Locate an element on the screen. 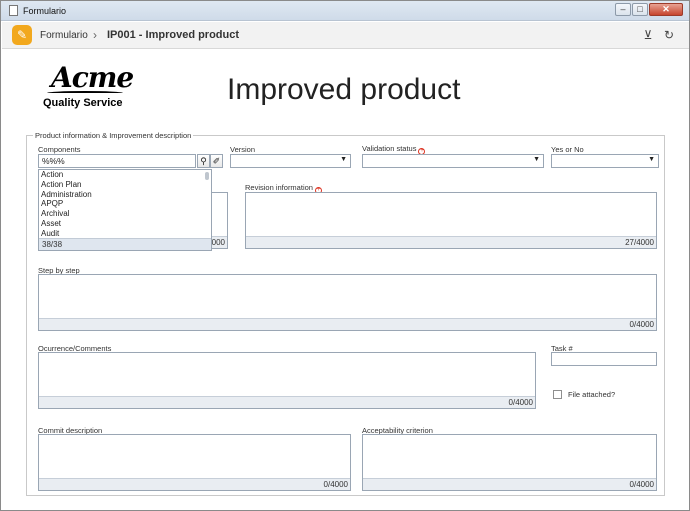 The image size is (690, 511). components-label: Components is located at coordinates (59, 149).